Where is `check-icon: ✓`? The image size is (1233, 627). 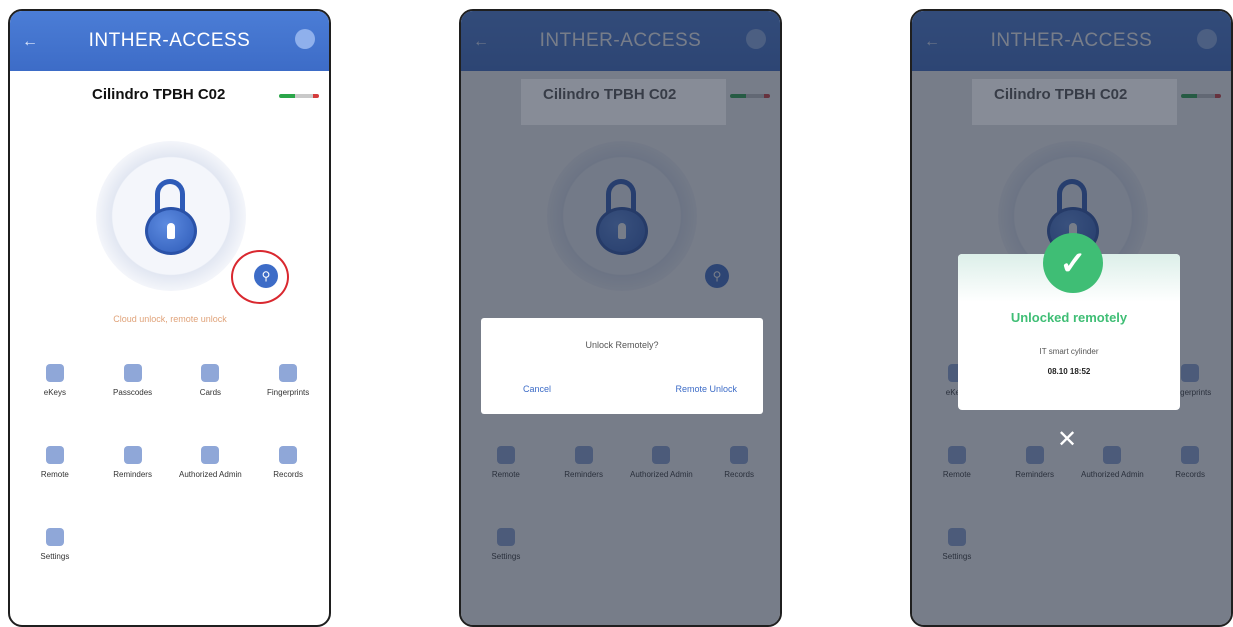
check-icon: ✓ is located at coordinates (1073, 263).